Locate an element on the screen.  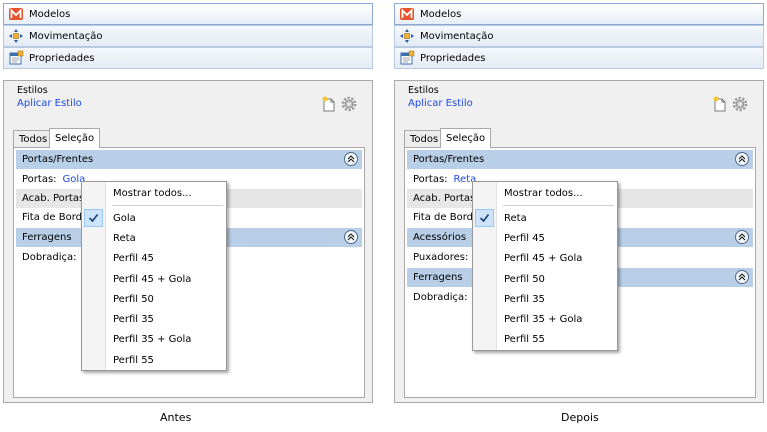
caption-after: Depois is located at coordinates (580, 417).